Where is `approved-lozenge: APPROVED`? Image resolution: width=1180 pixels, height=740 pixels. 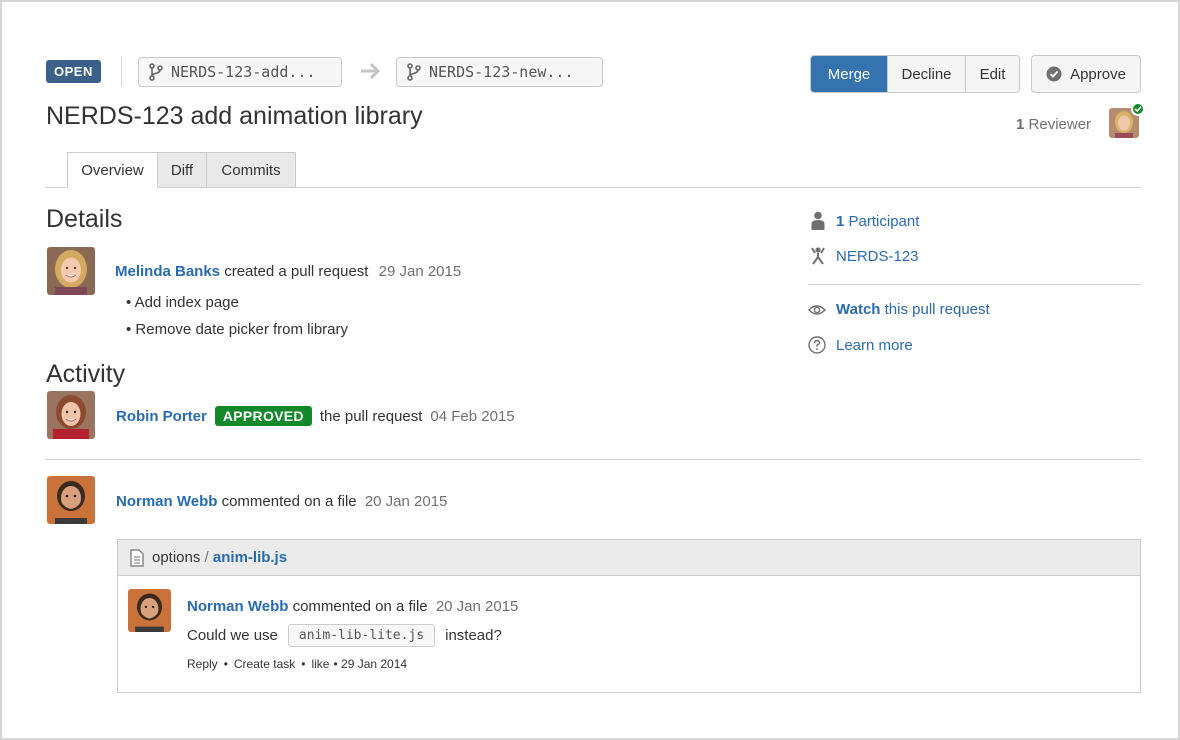
approved-lozenge: APPROVED is located at coordinates (263, 416).